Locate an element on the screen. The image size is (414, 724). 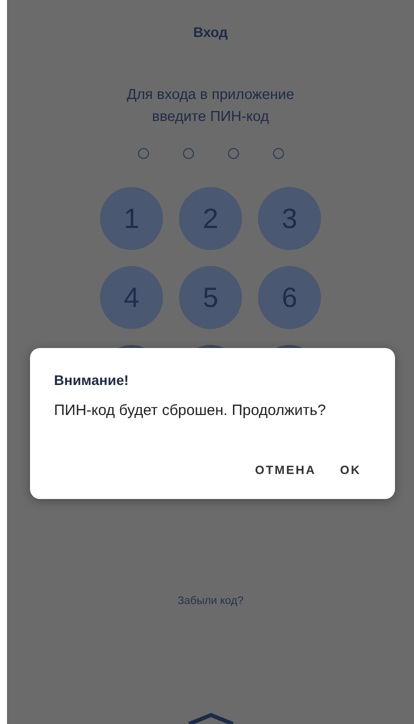
dialog-message: ПИН-код будет сброшен. Продолжить? is located at coordinates (190, 410).